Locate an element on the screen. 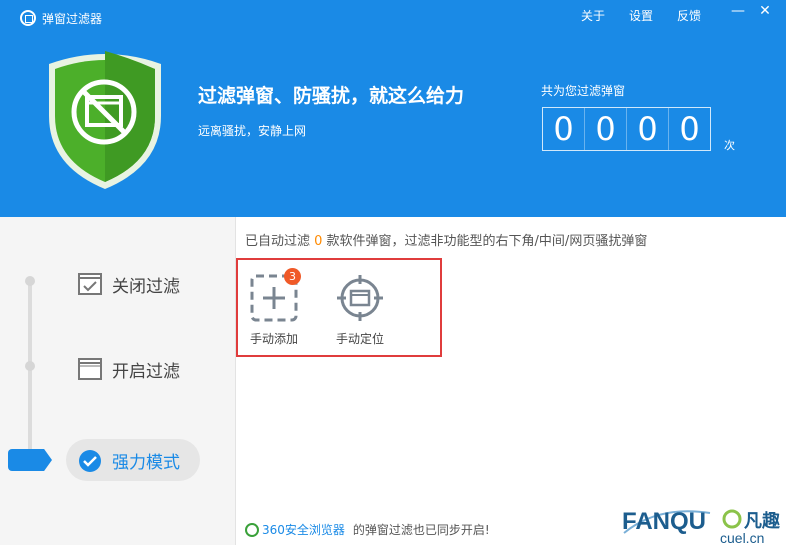 The height and width of the screenshot is (545, 786). mode-close-filter: 关闭过滤 is located at coordinates (133, 284).